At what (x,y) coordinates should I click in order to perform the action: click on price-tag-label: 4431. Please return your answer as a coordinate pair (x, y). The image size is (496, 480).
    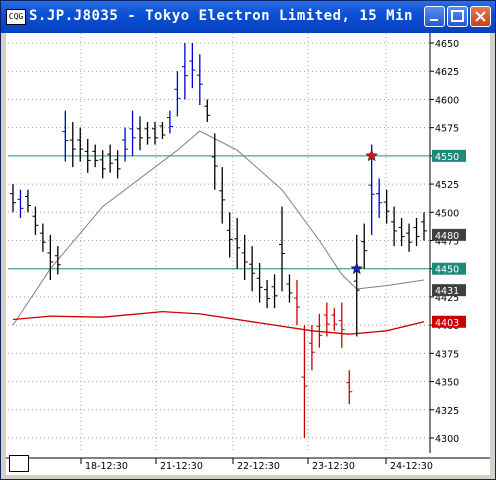
    Looking at the image, I should click on (447, 291).